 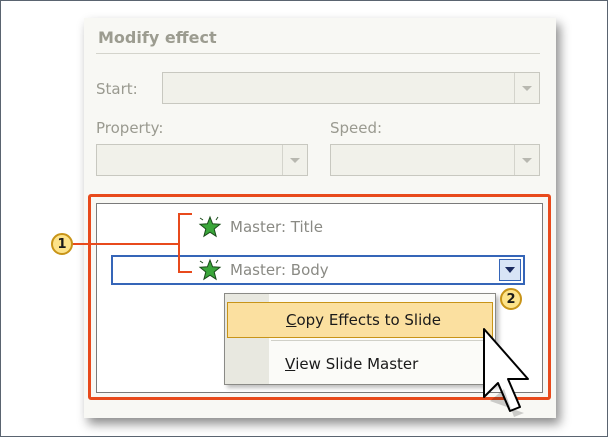 I want to click on section-divider, so click(x=318, y=53).